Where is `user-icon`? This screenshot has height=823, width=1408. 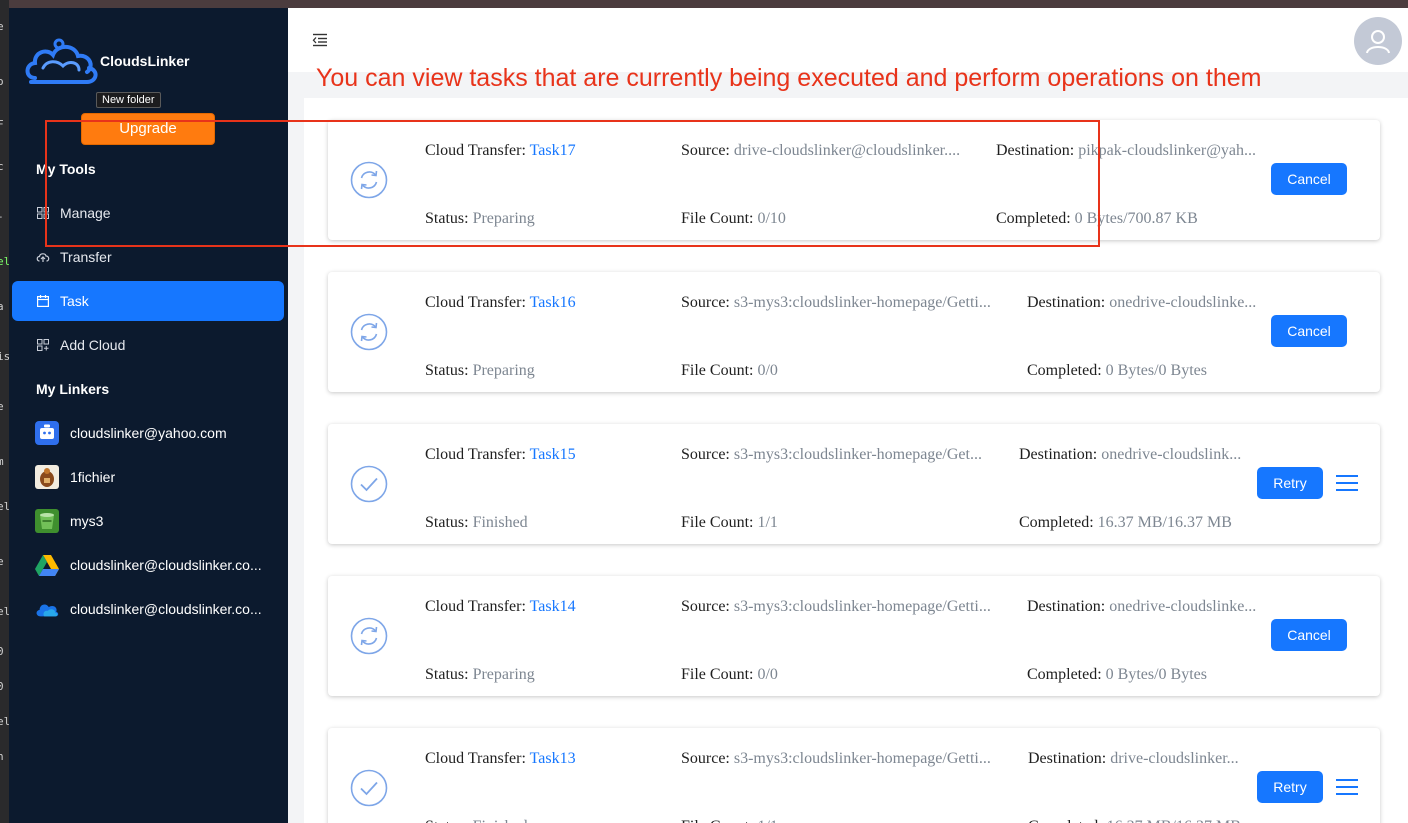 user-icon is located at coordinates (1378, 42).